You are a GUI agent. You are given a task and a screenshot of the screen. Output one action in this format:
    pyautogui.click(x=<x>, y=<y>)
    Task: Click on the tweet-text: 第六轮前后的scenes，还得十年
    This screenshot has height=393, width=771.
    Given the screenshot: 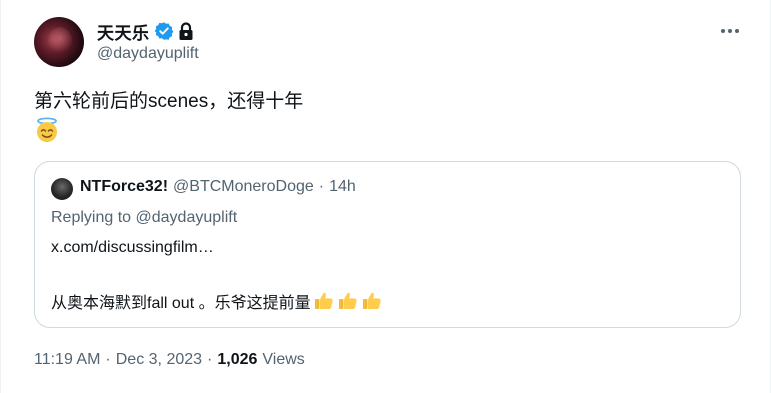 What is the action you would take?
    pyautogui.click(x=169, y=101)
    